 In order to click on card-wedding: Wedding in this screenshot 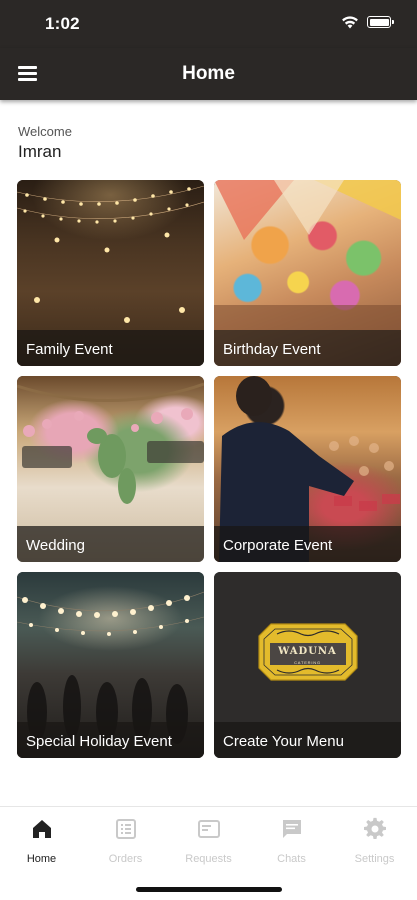, I will do `click(110, 469)`.